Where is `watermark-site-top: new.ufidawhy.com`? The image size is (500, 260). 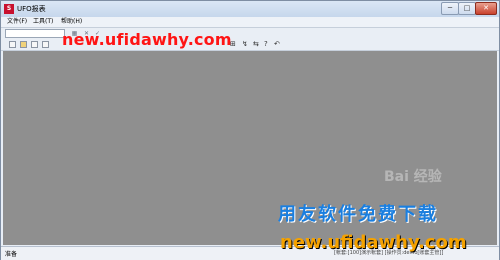 watermark-site-top: new.ufidawhy.com is located at coordinates (147, 39).